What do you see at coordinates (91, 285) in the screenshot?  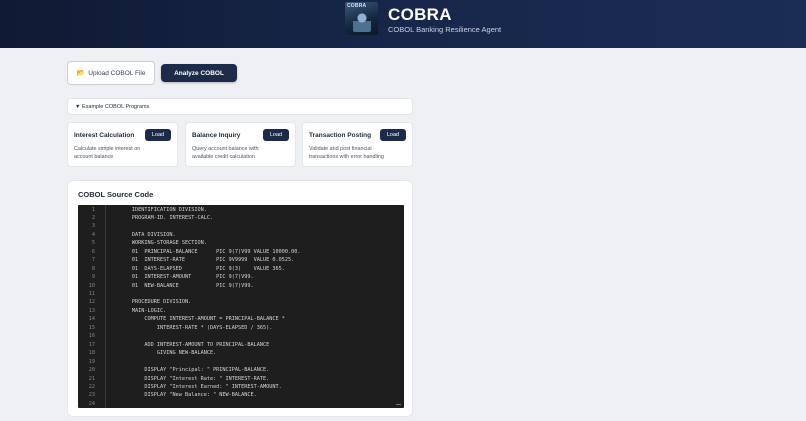 I see `line-number: 10` at bounding box center [91, 285].